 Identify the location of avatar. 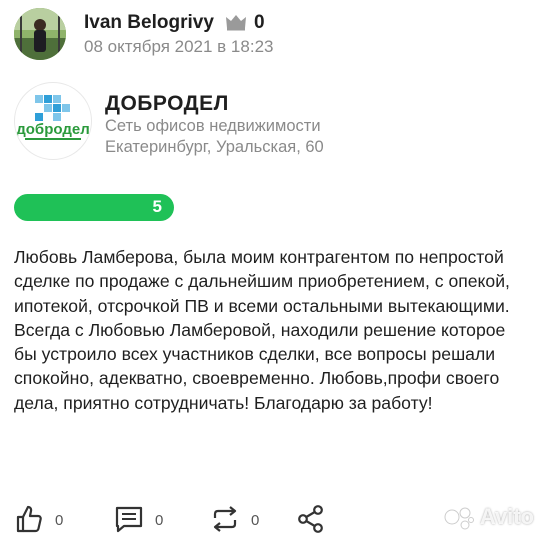
(40, 34).